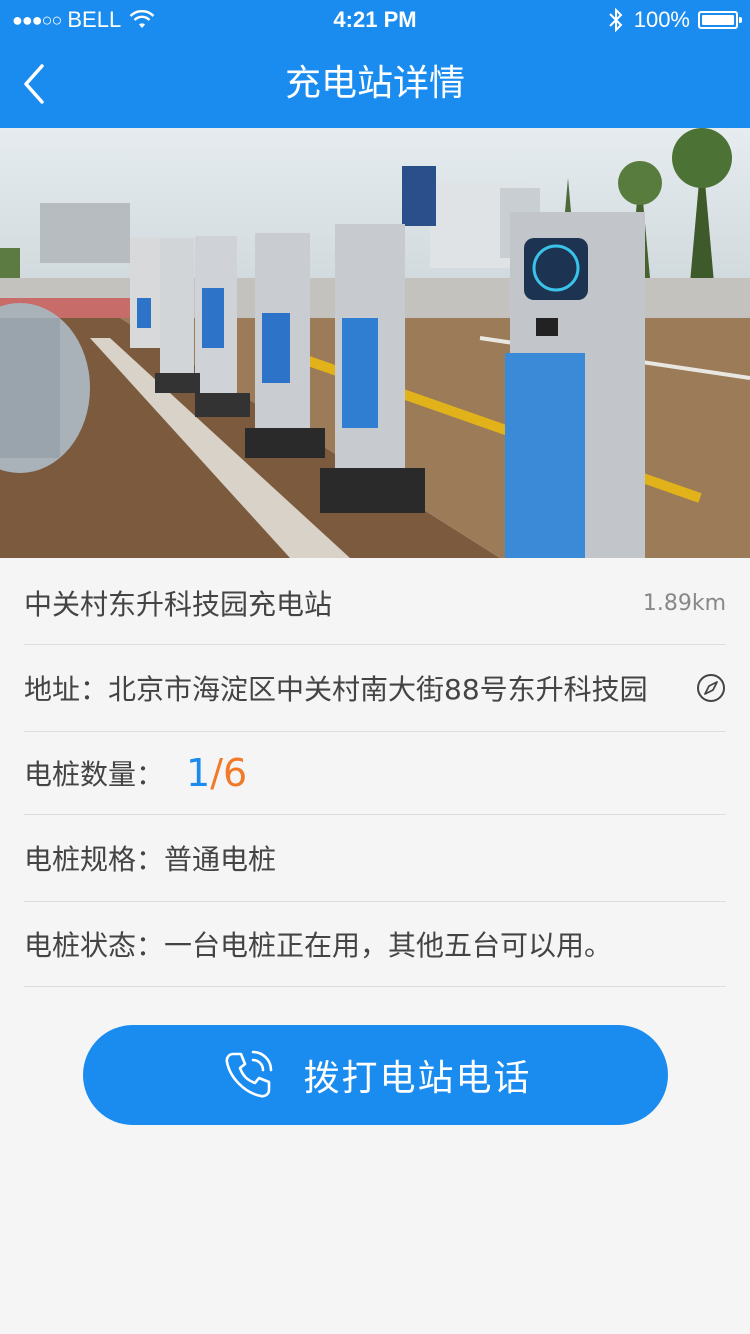  I want to click on state-row: 电桩状态： 一台电桩正在用，其他五台可以用。, so click(375, 944).